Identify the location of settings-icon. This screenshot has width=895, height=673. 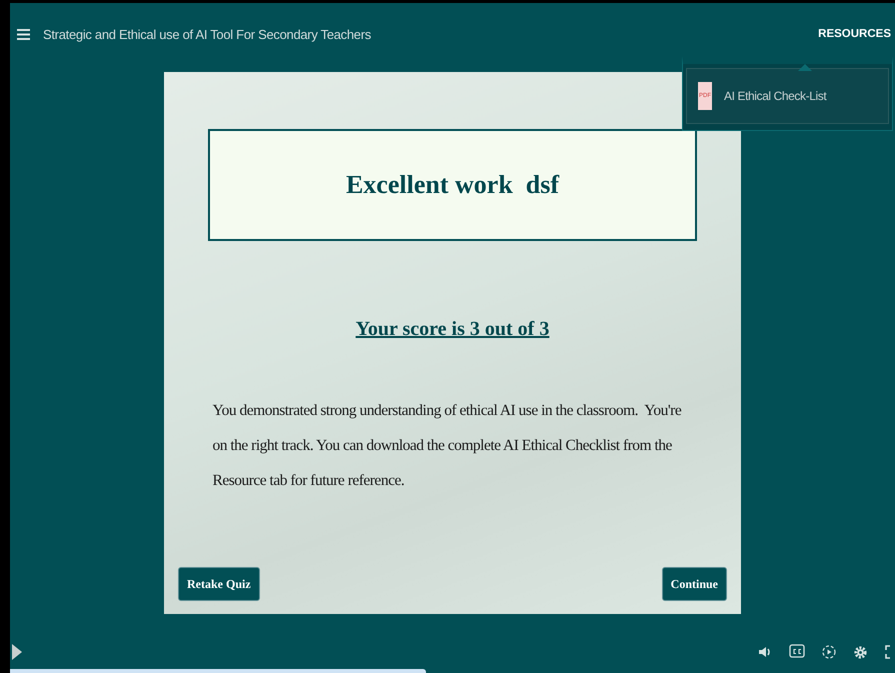
(860, 652).